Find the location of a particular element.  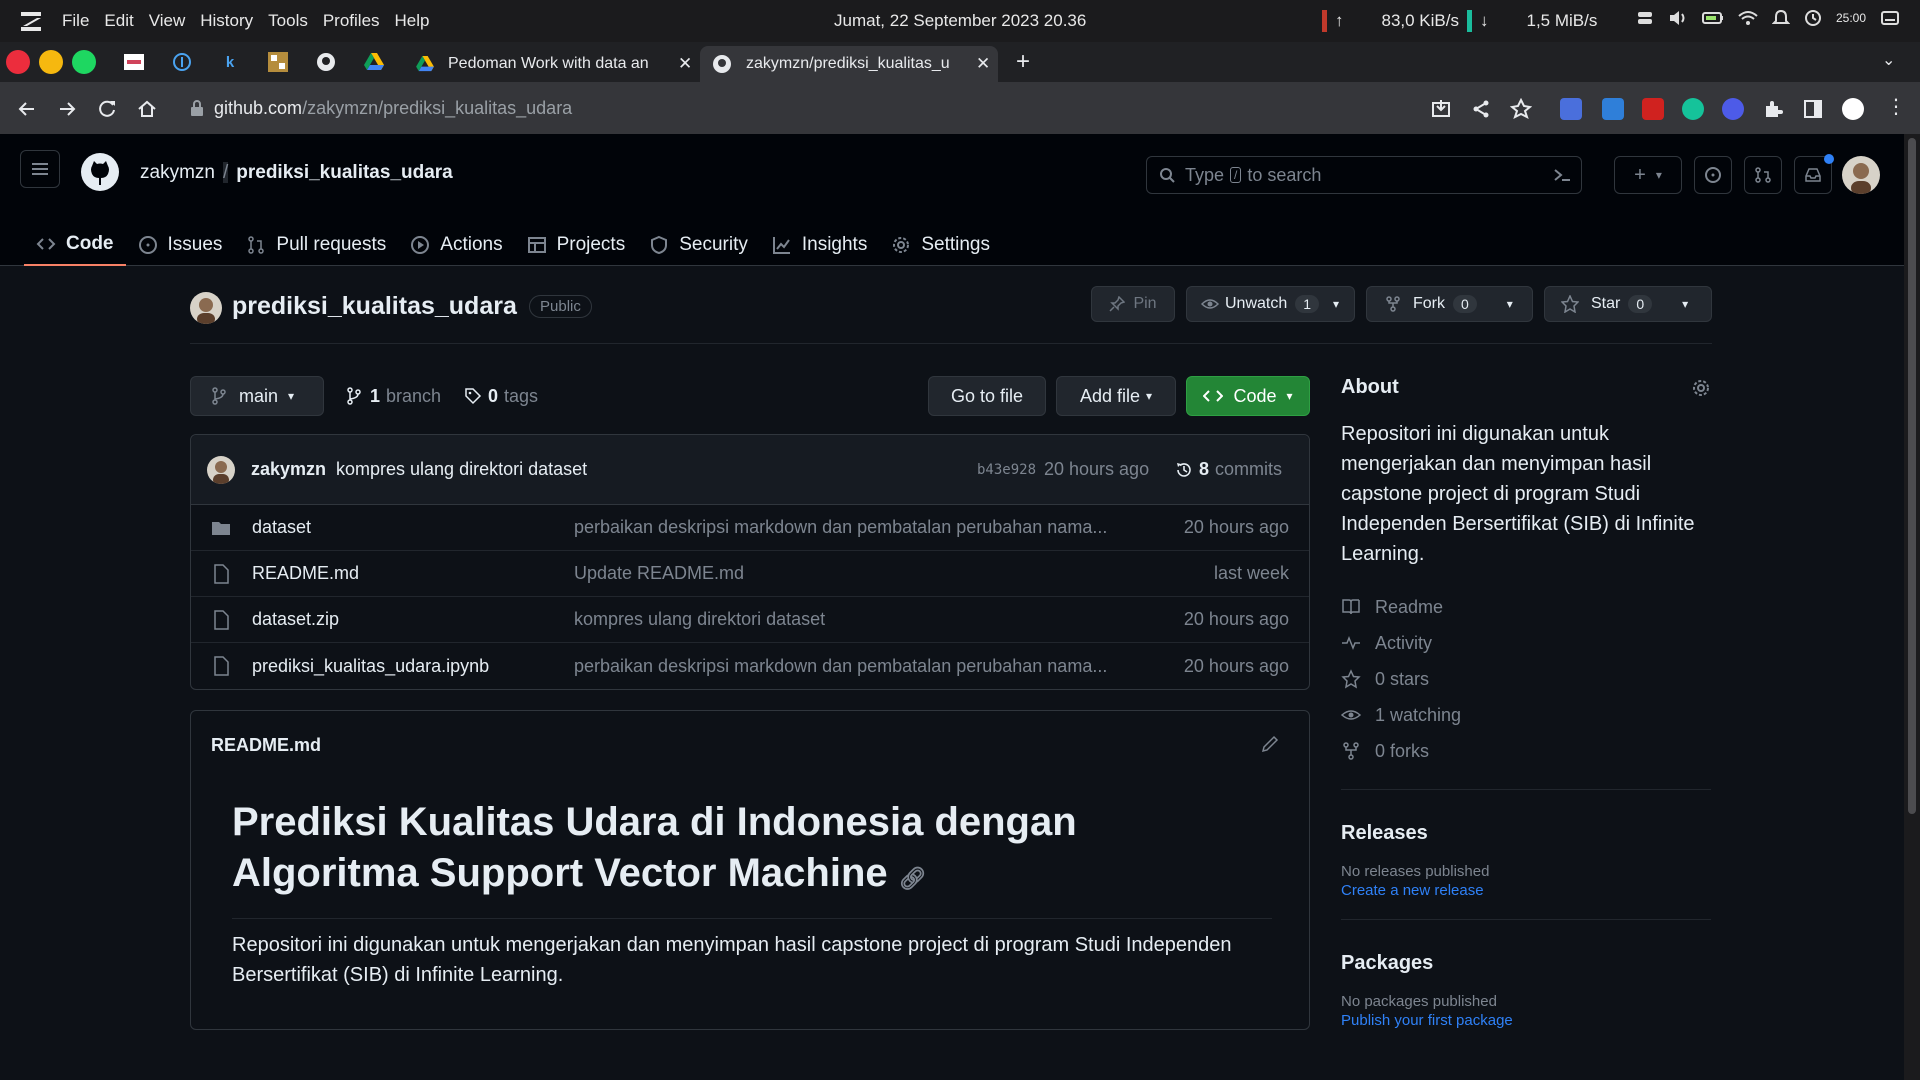

tab-pull-requests: Pull requests is located at coordinates (316, 245).